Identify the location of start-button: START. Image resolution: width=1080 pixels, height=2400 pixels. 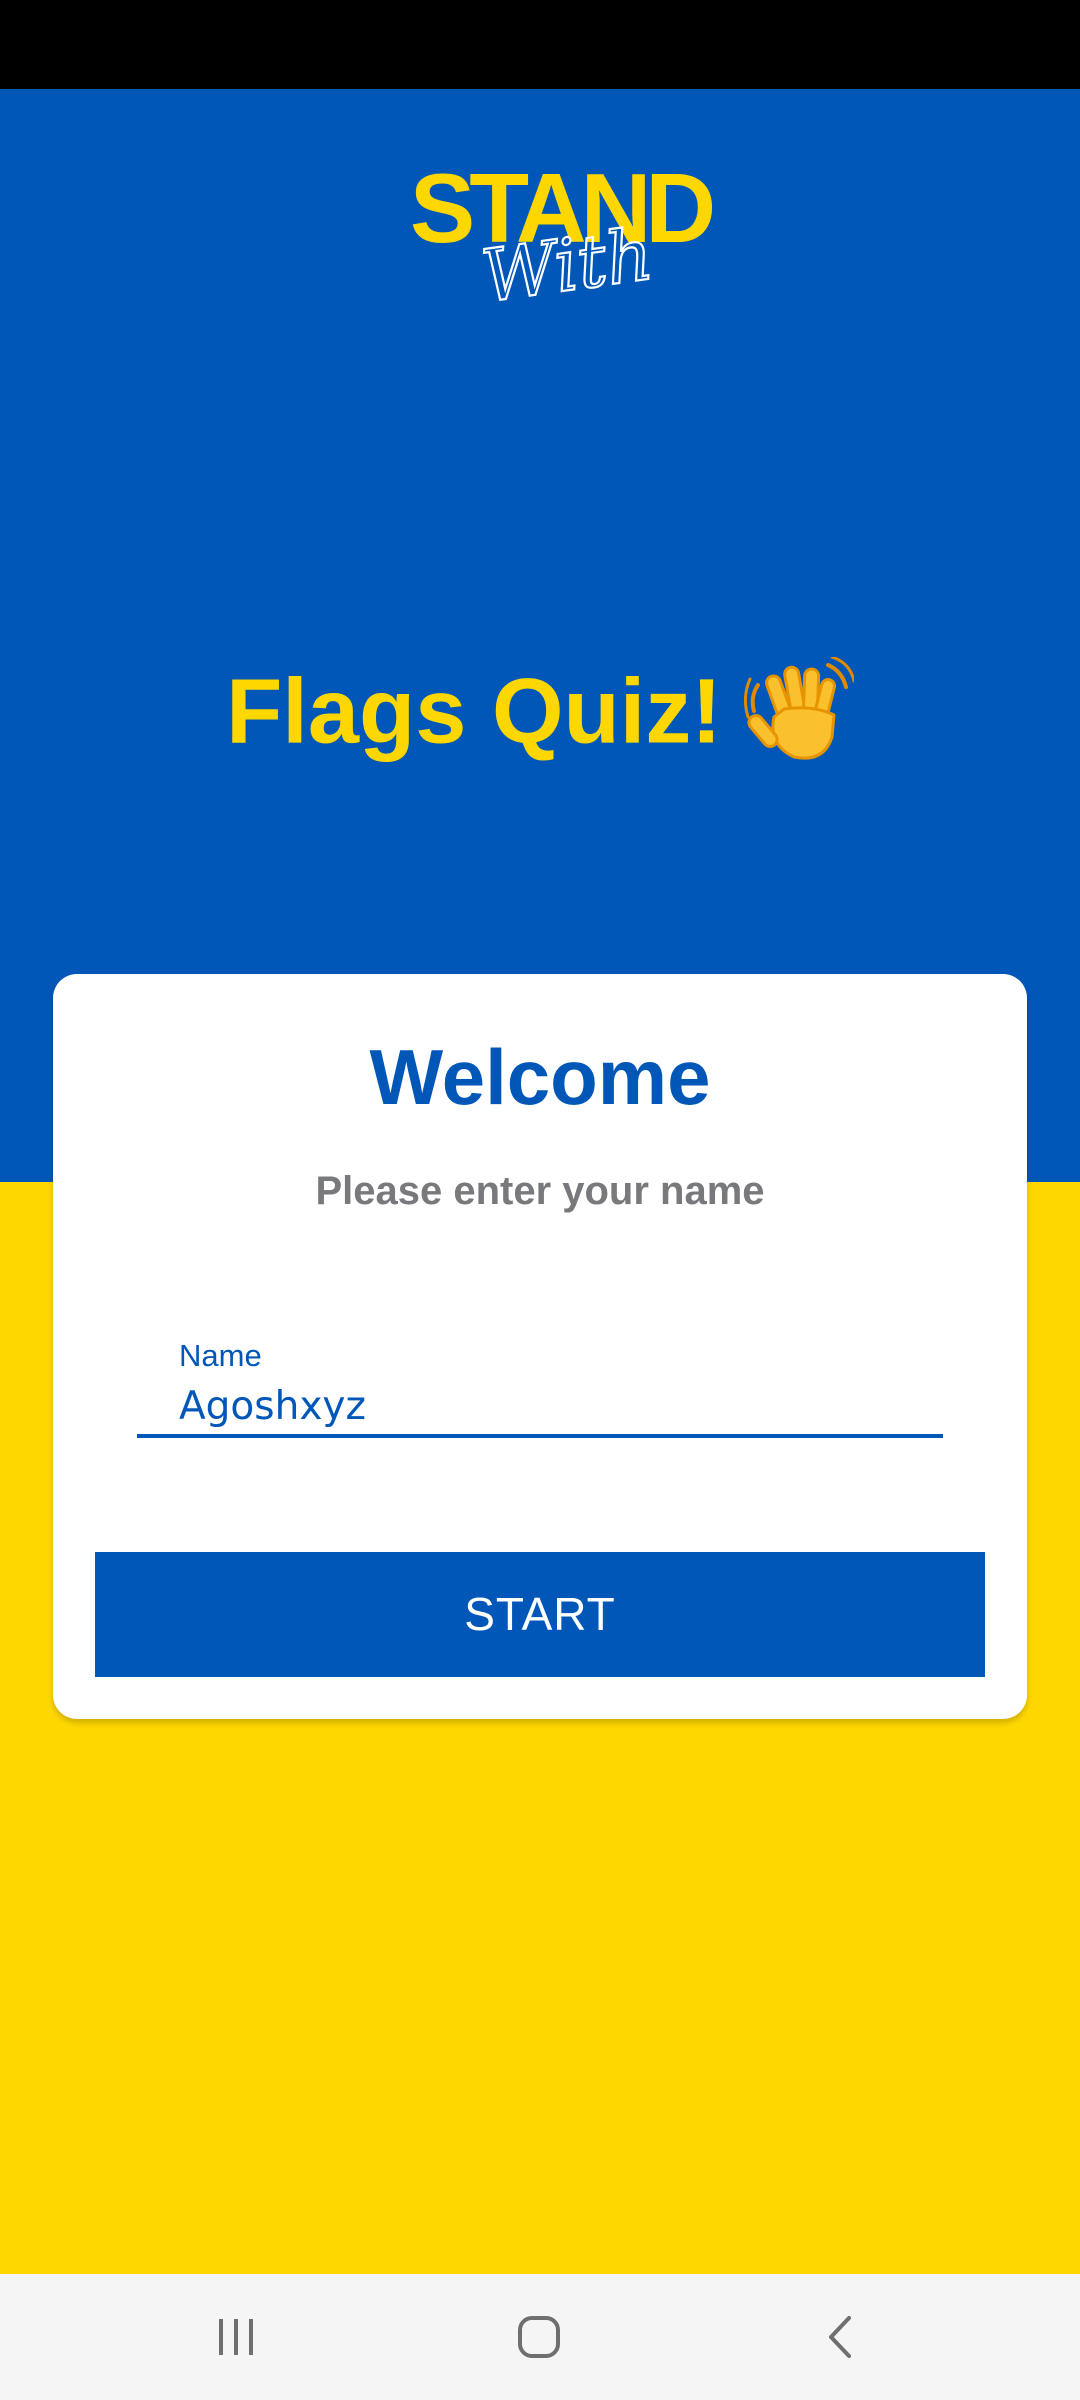
(540, 1614).